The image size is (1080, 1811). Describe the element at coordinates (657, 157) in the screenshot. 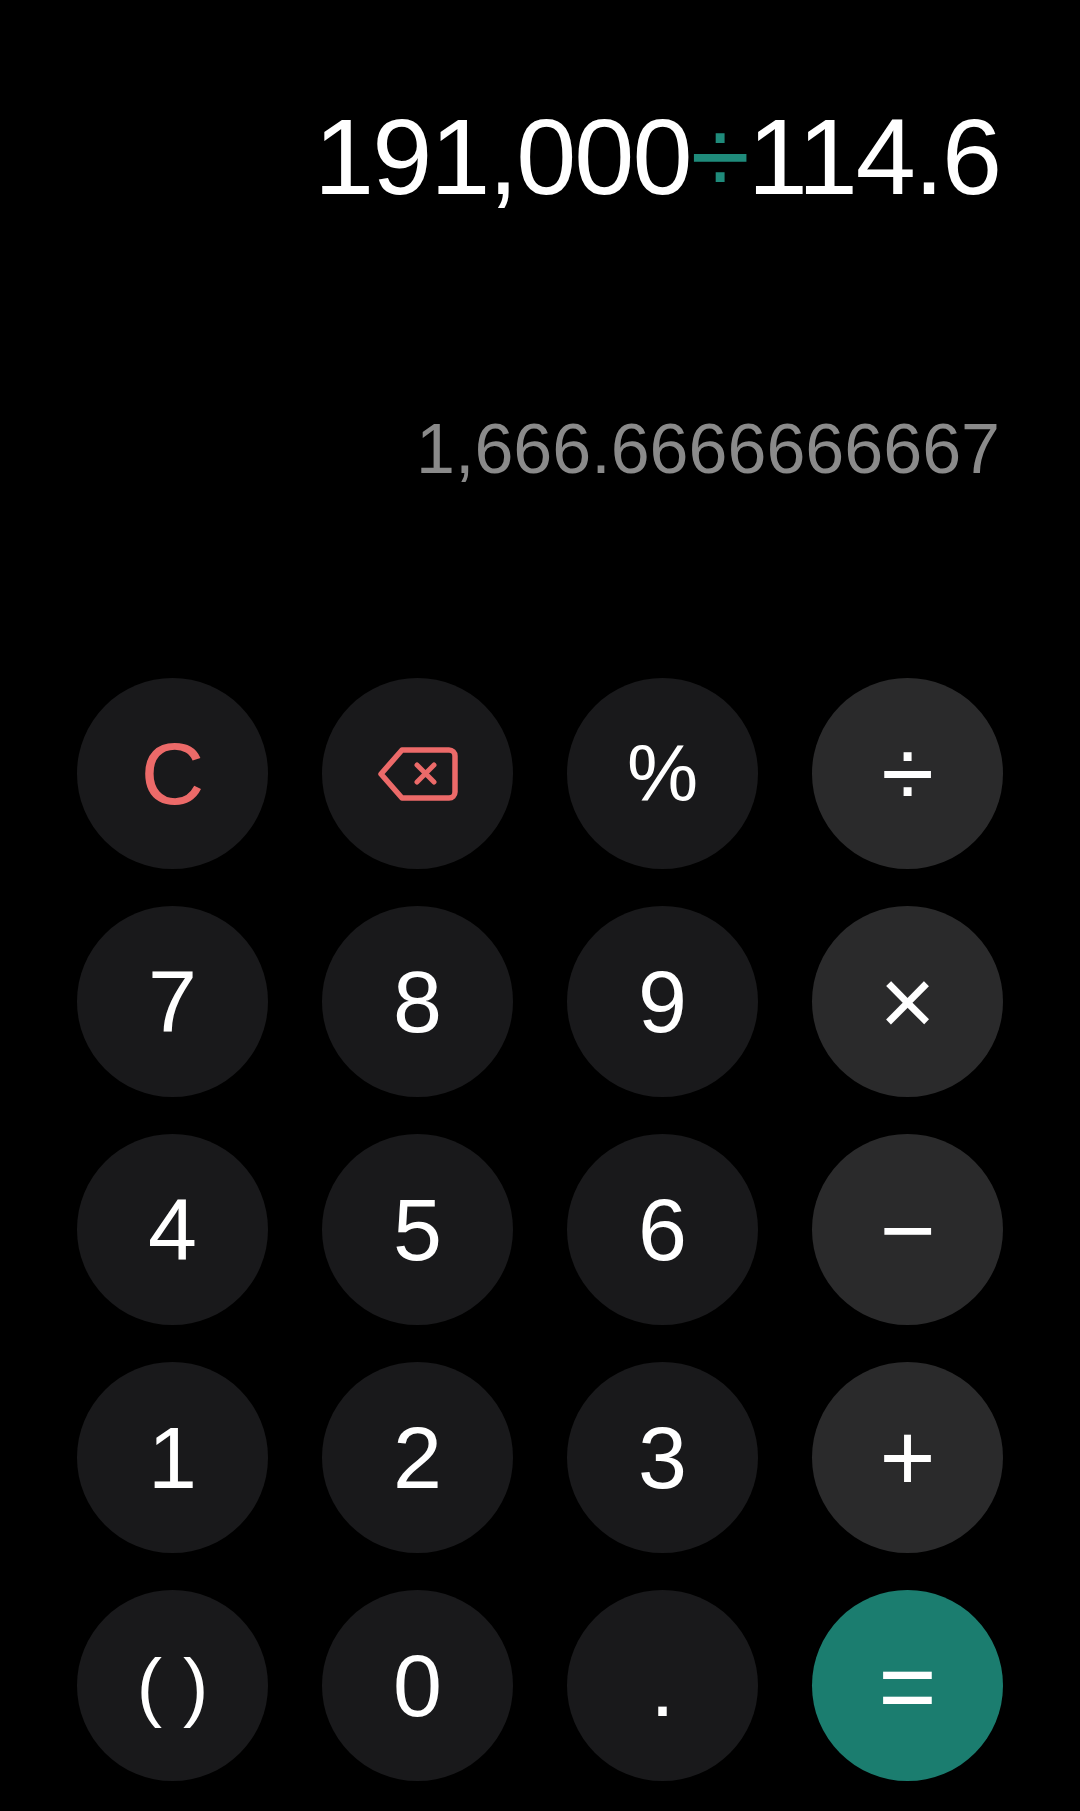

I see `expression-text: 191,000÷114.6` at that location.